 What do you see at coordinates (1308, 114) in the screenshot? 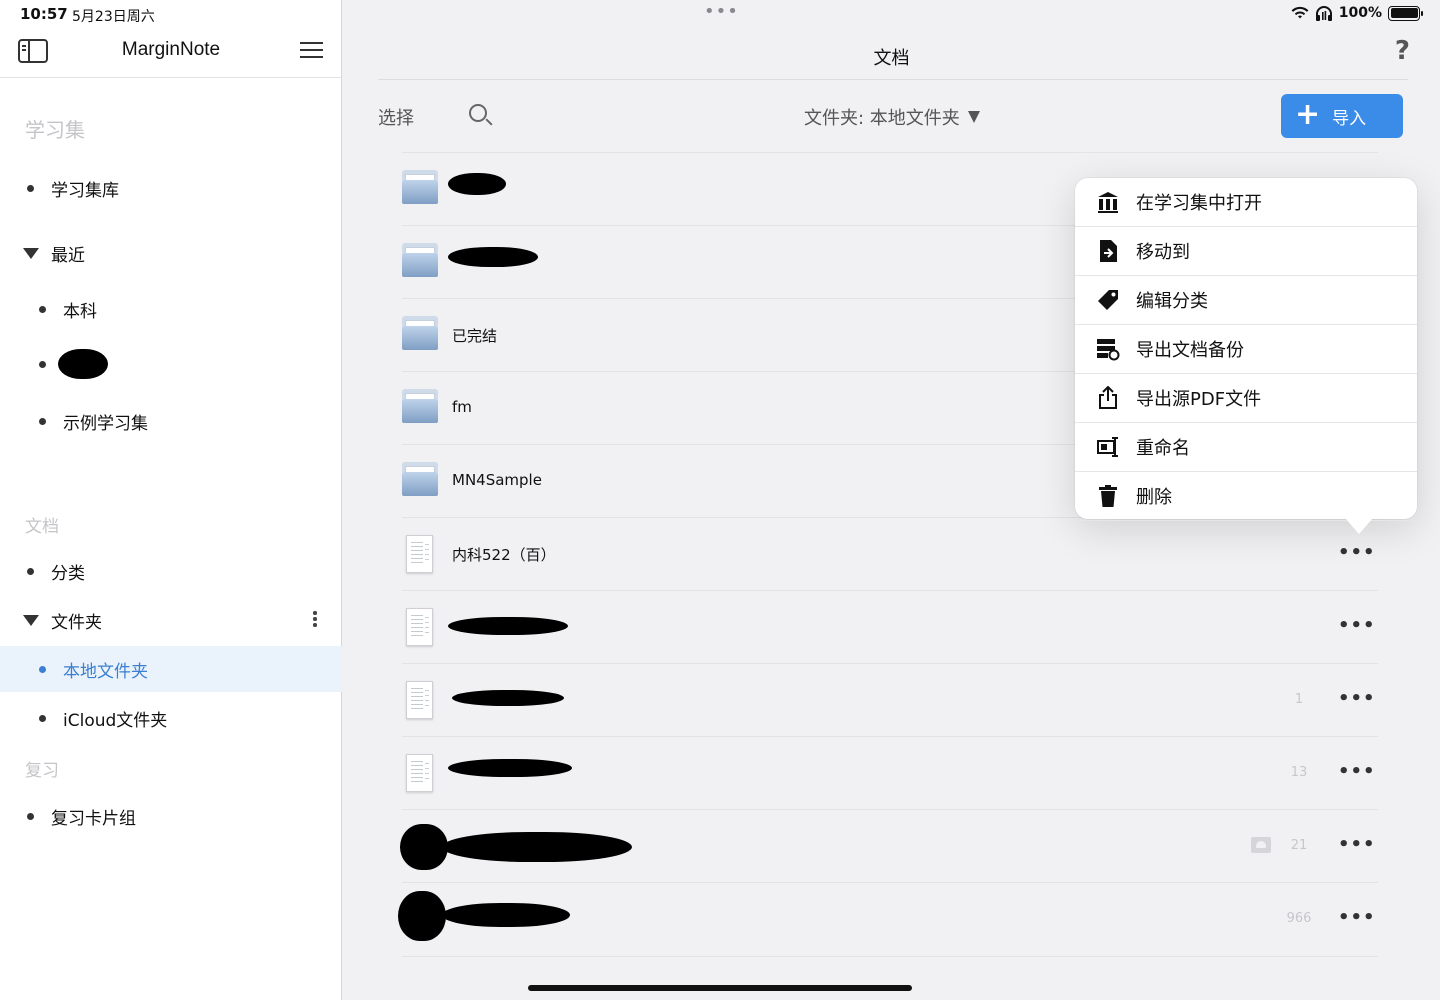
I see `plus-icon: +` at bounding box center [1308, 114].